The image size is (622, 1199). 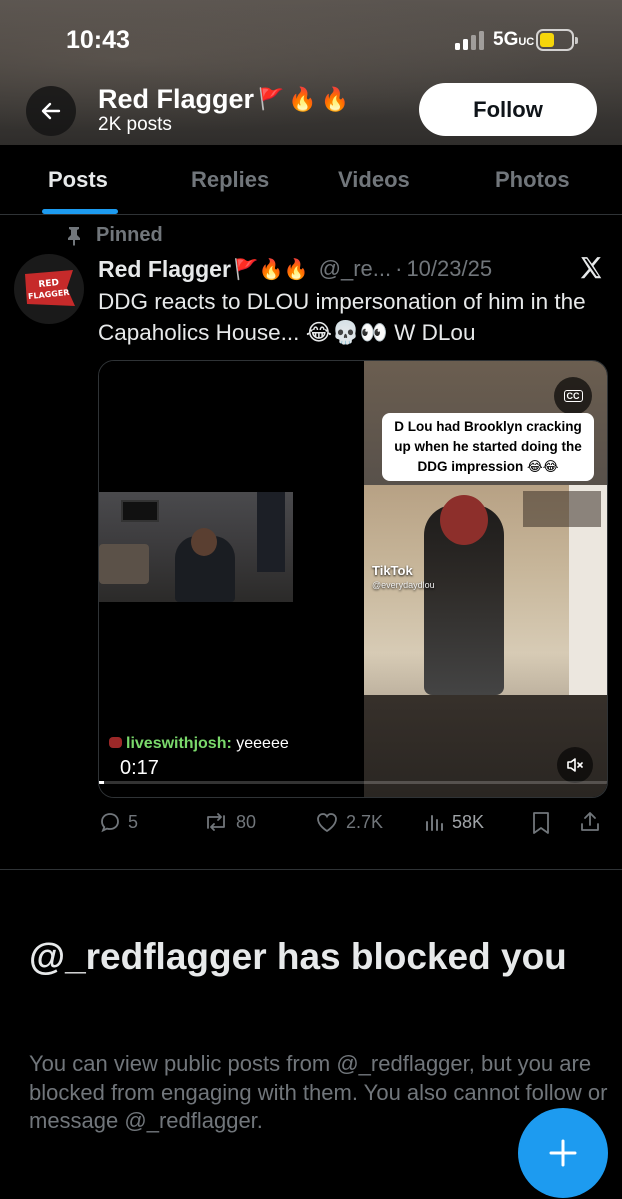 I want to click on cc-icon: CC, so click(x=573, y=396).